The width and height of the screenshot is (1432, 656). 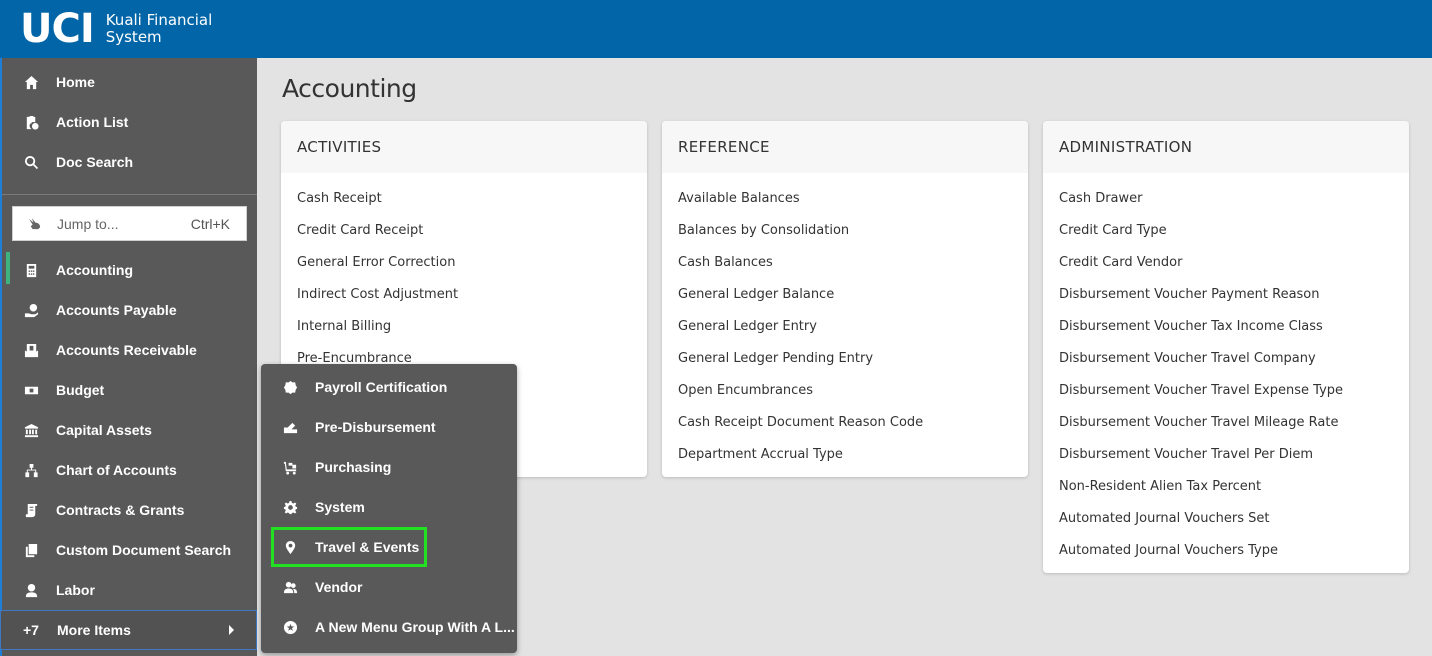 I want to click on card-link: General Ledger Pending Entry, so click(x=845, y=359).